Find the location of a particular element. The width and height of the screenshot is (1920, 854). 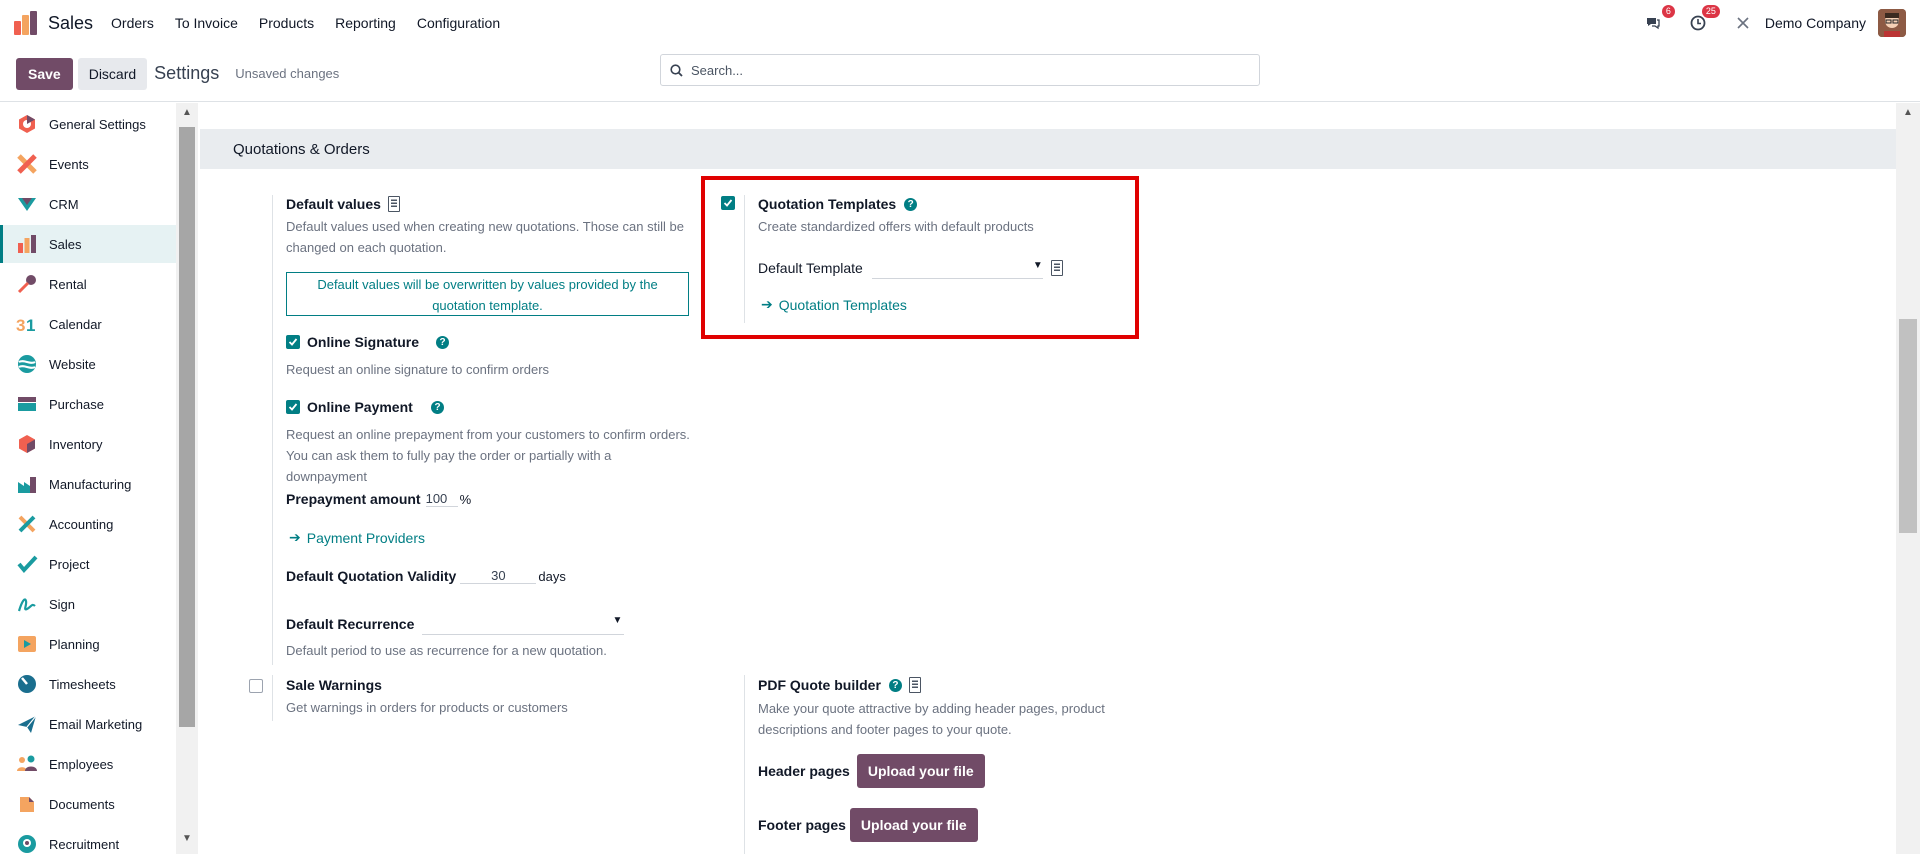

crm-icon is located at coordinates (27, 204).